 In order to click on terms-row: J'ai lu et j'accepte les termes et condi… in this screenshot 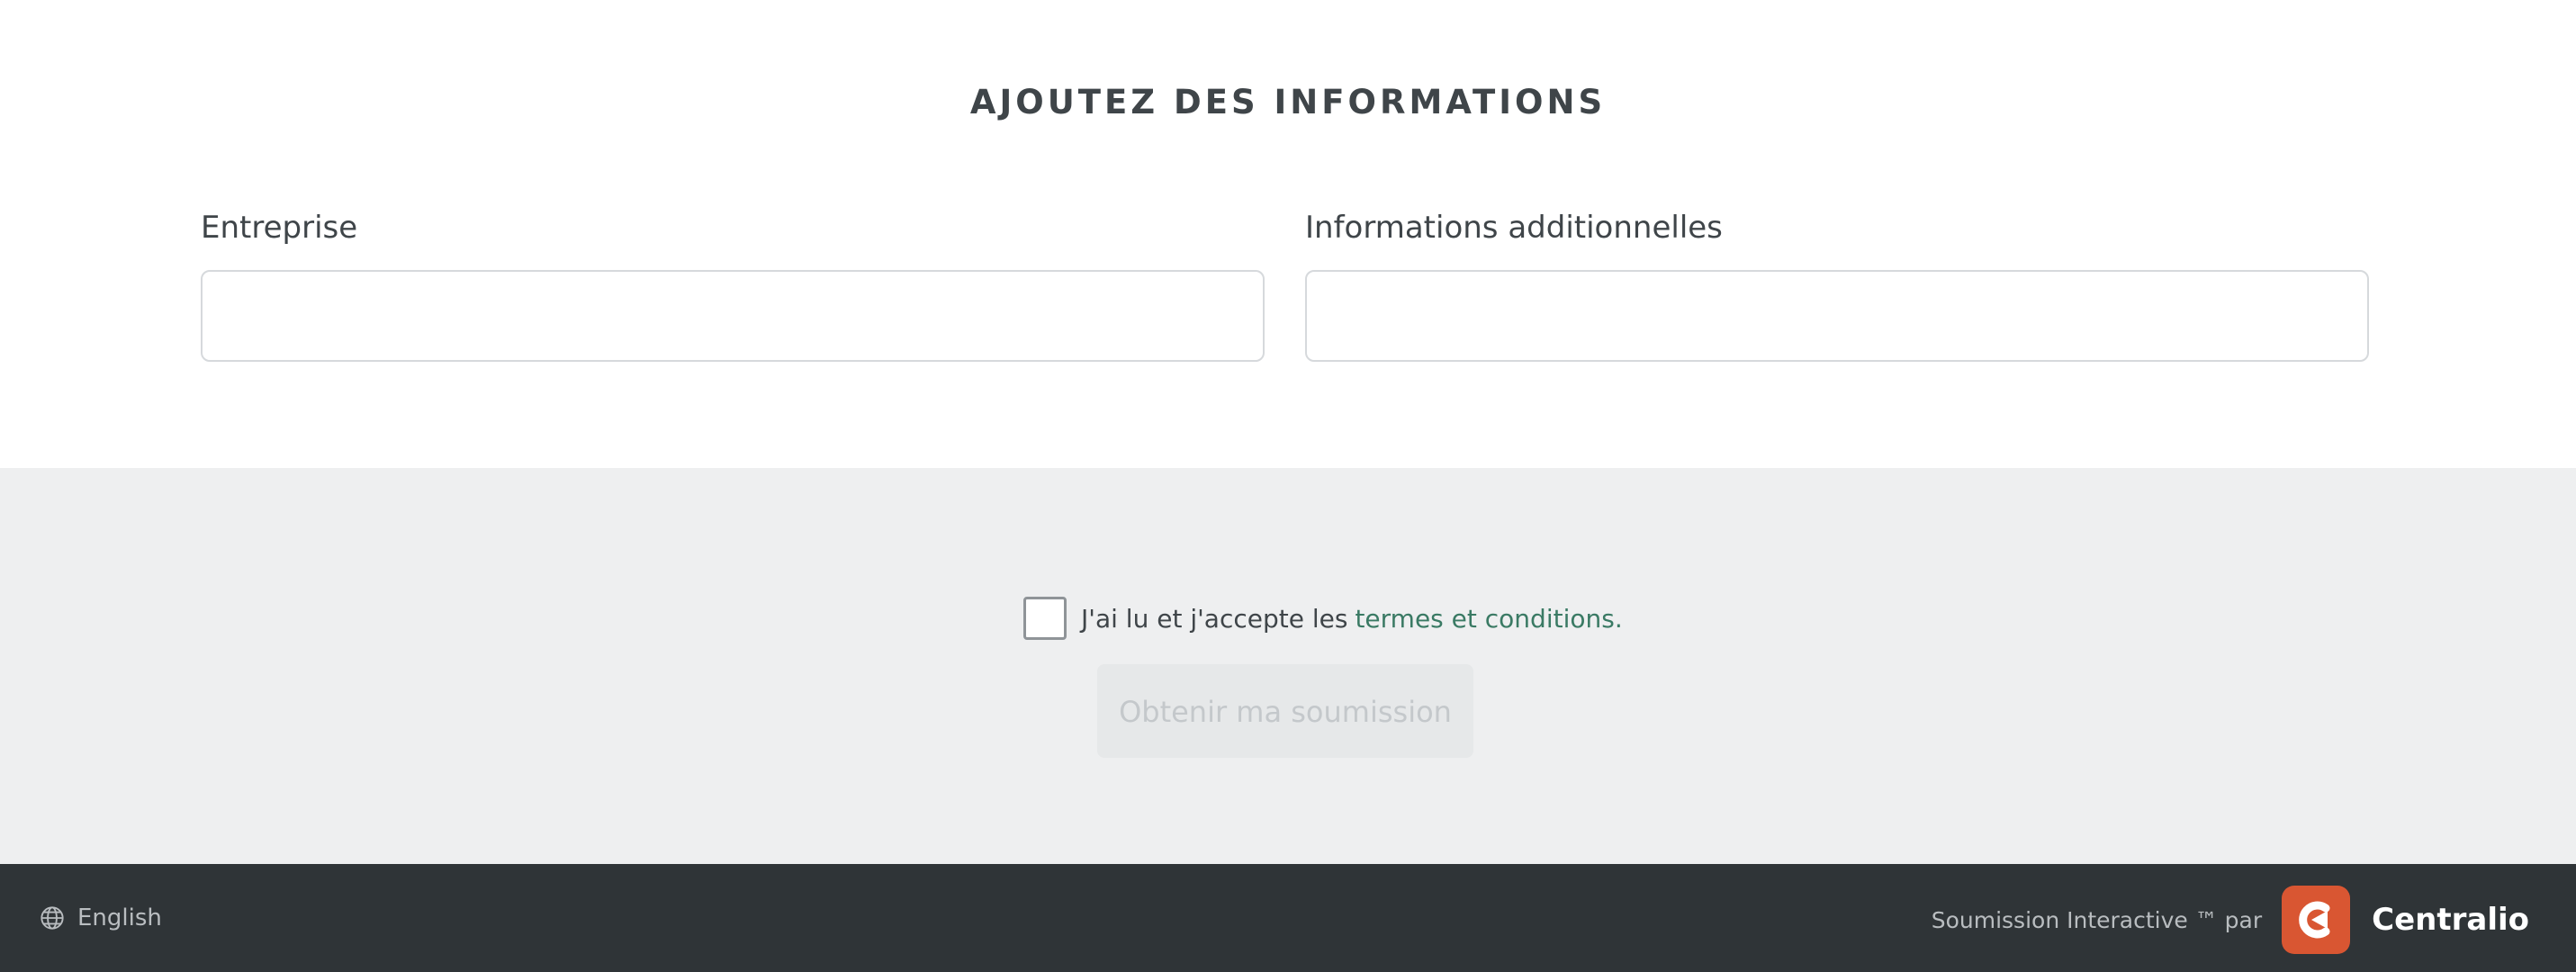, I will do `click(1323, 619)`.